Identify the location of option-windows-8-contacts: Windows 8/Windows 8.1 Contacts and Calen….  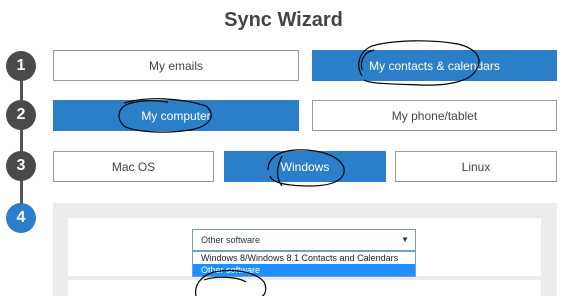
(304, 258).